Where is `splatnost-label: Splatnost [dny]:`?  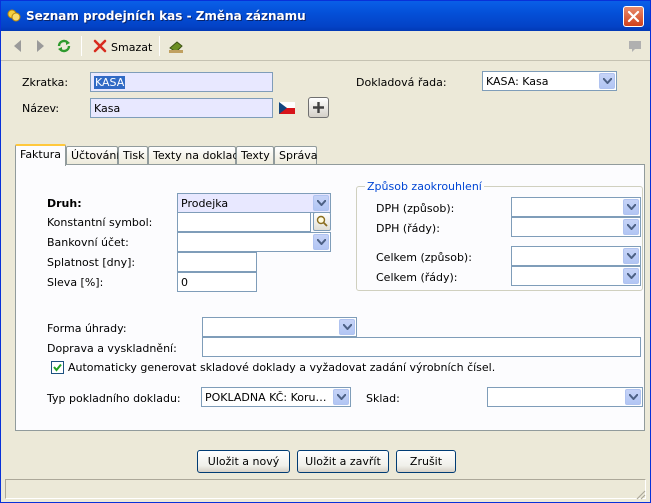 splatnost-label: Splatnost [dny]: is located at coordinates (91, 262).